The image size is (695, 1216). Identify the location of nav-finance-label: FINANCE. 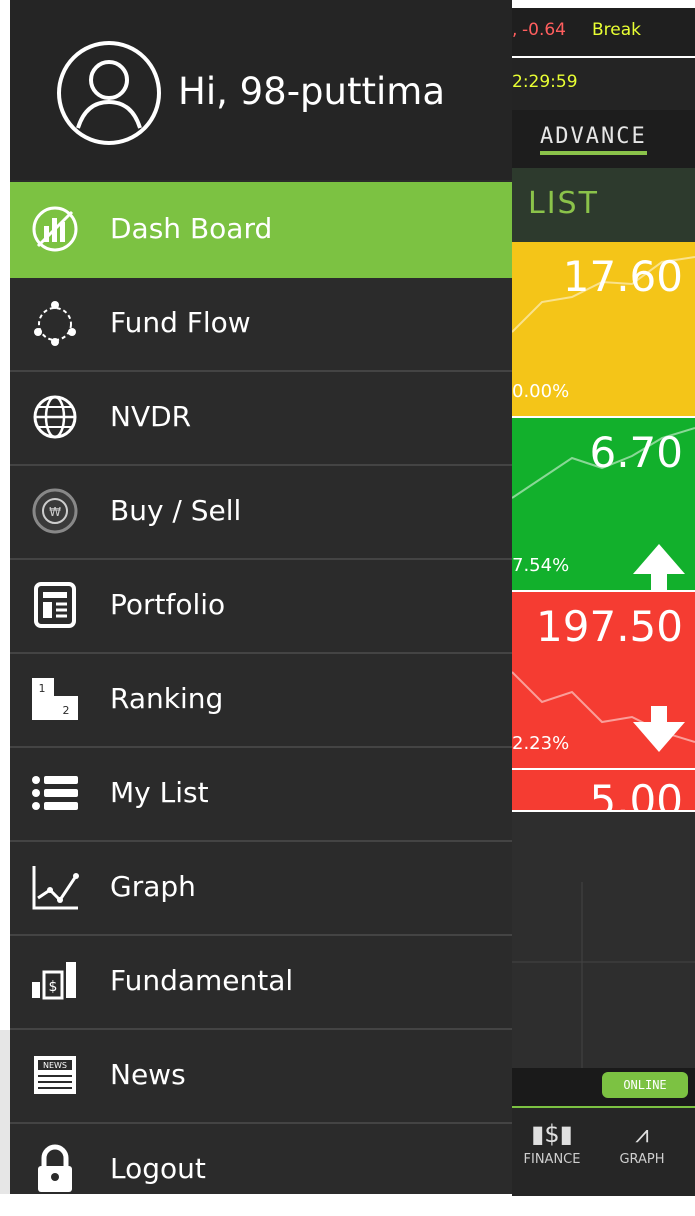
(552, 1159).